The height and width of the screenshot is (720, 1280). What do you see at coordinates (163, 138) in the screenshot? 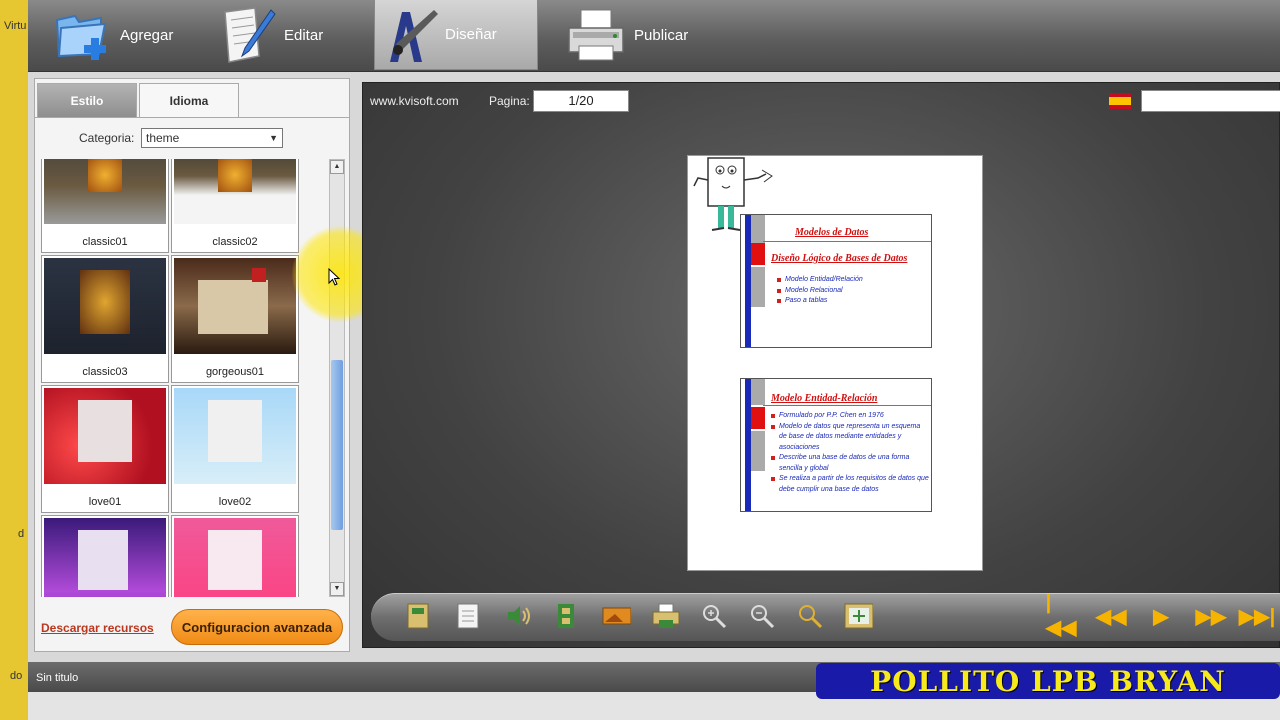
I see `category-value: theme` at bounding box center [163, 138].